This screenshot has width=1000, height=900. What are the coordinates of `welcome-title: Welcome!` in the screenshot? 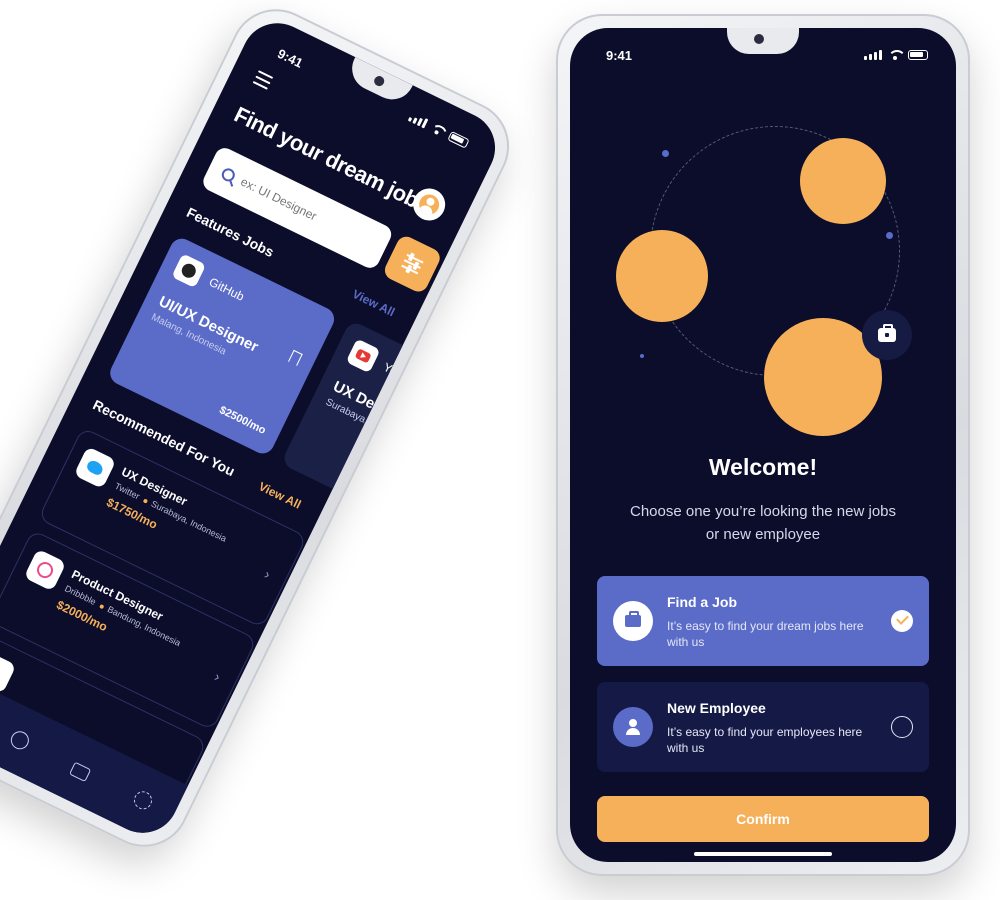 It's located at (763, 467).